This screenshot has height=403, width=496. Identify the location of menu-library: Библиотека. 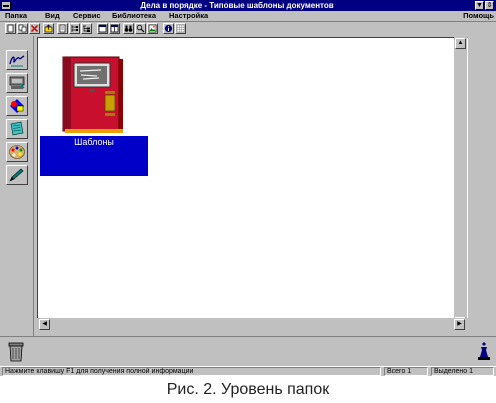
(134, 16).